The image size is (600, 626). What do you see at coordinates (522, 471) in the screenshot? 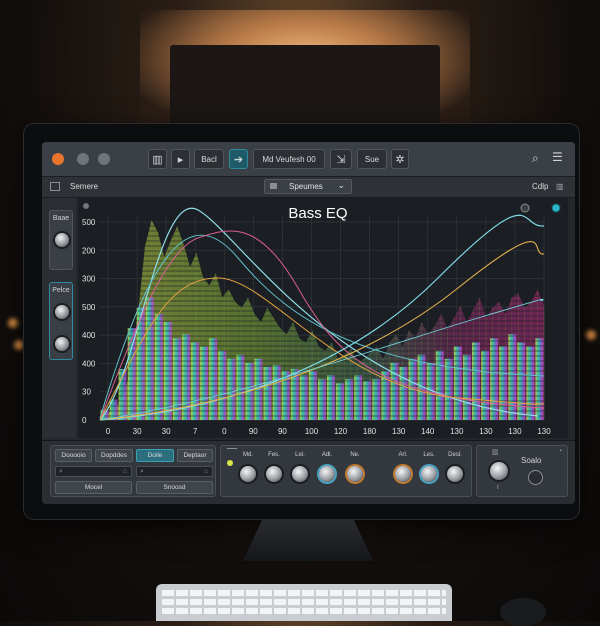
I see `output-panel: ▥ ◔ ℓ Soalo` at bounding box center [522, 471].